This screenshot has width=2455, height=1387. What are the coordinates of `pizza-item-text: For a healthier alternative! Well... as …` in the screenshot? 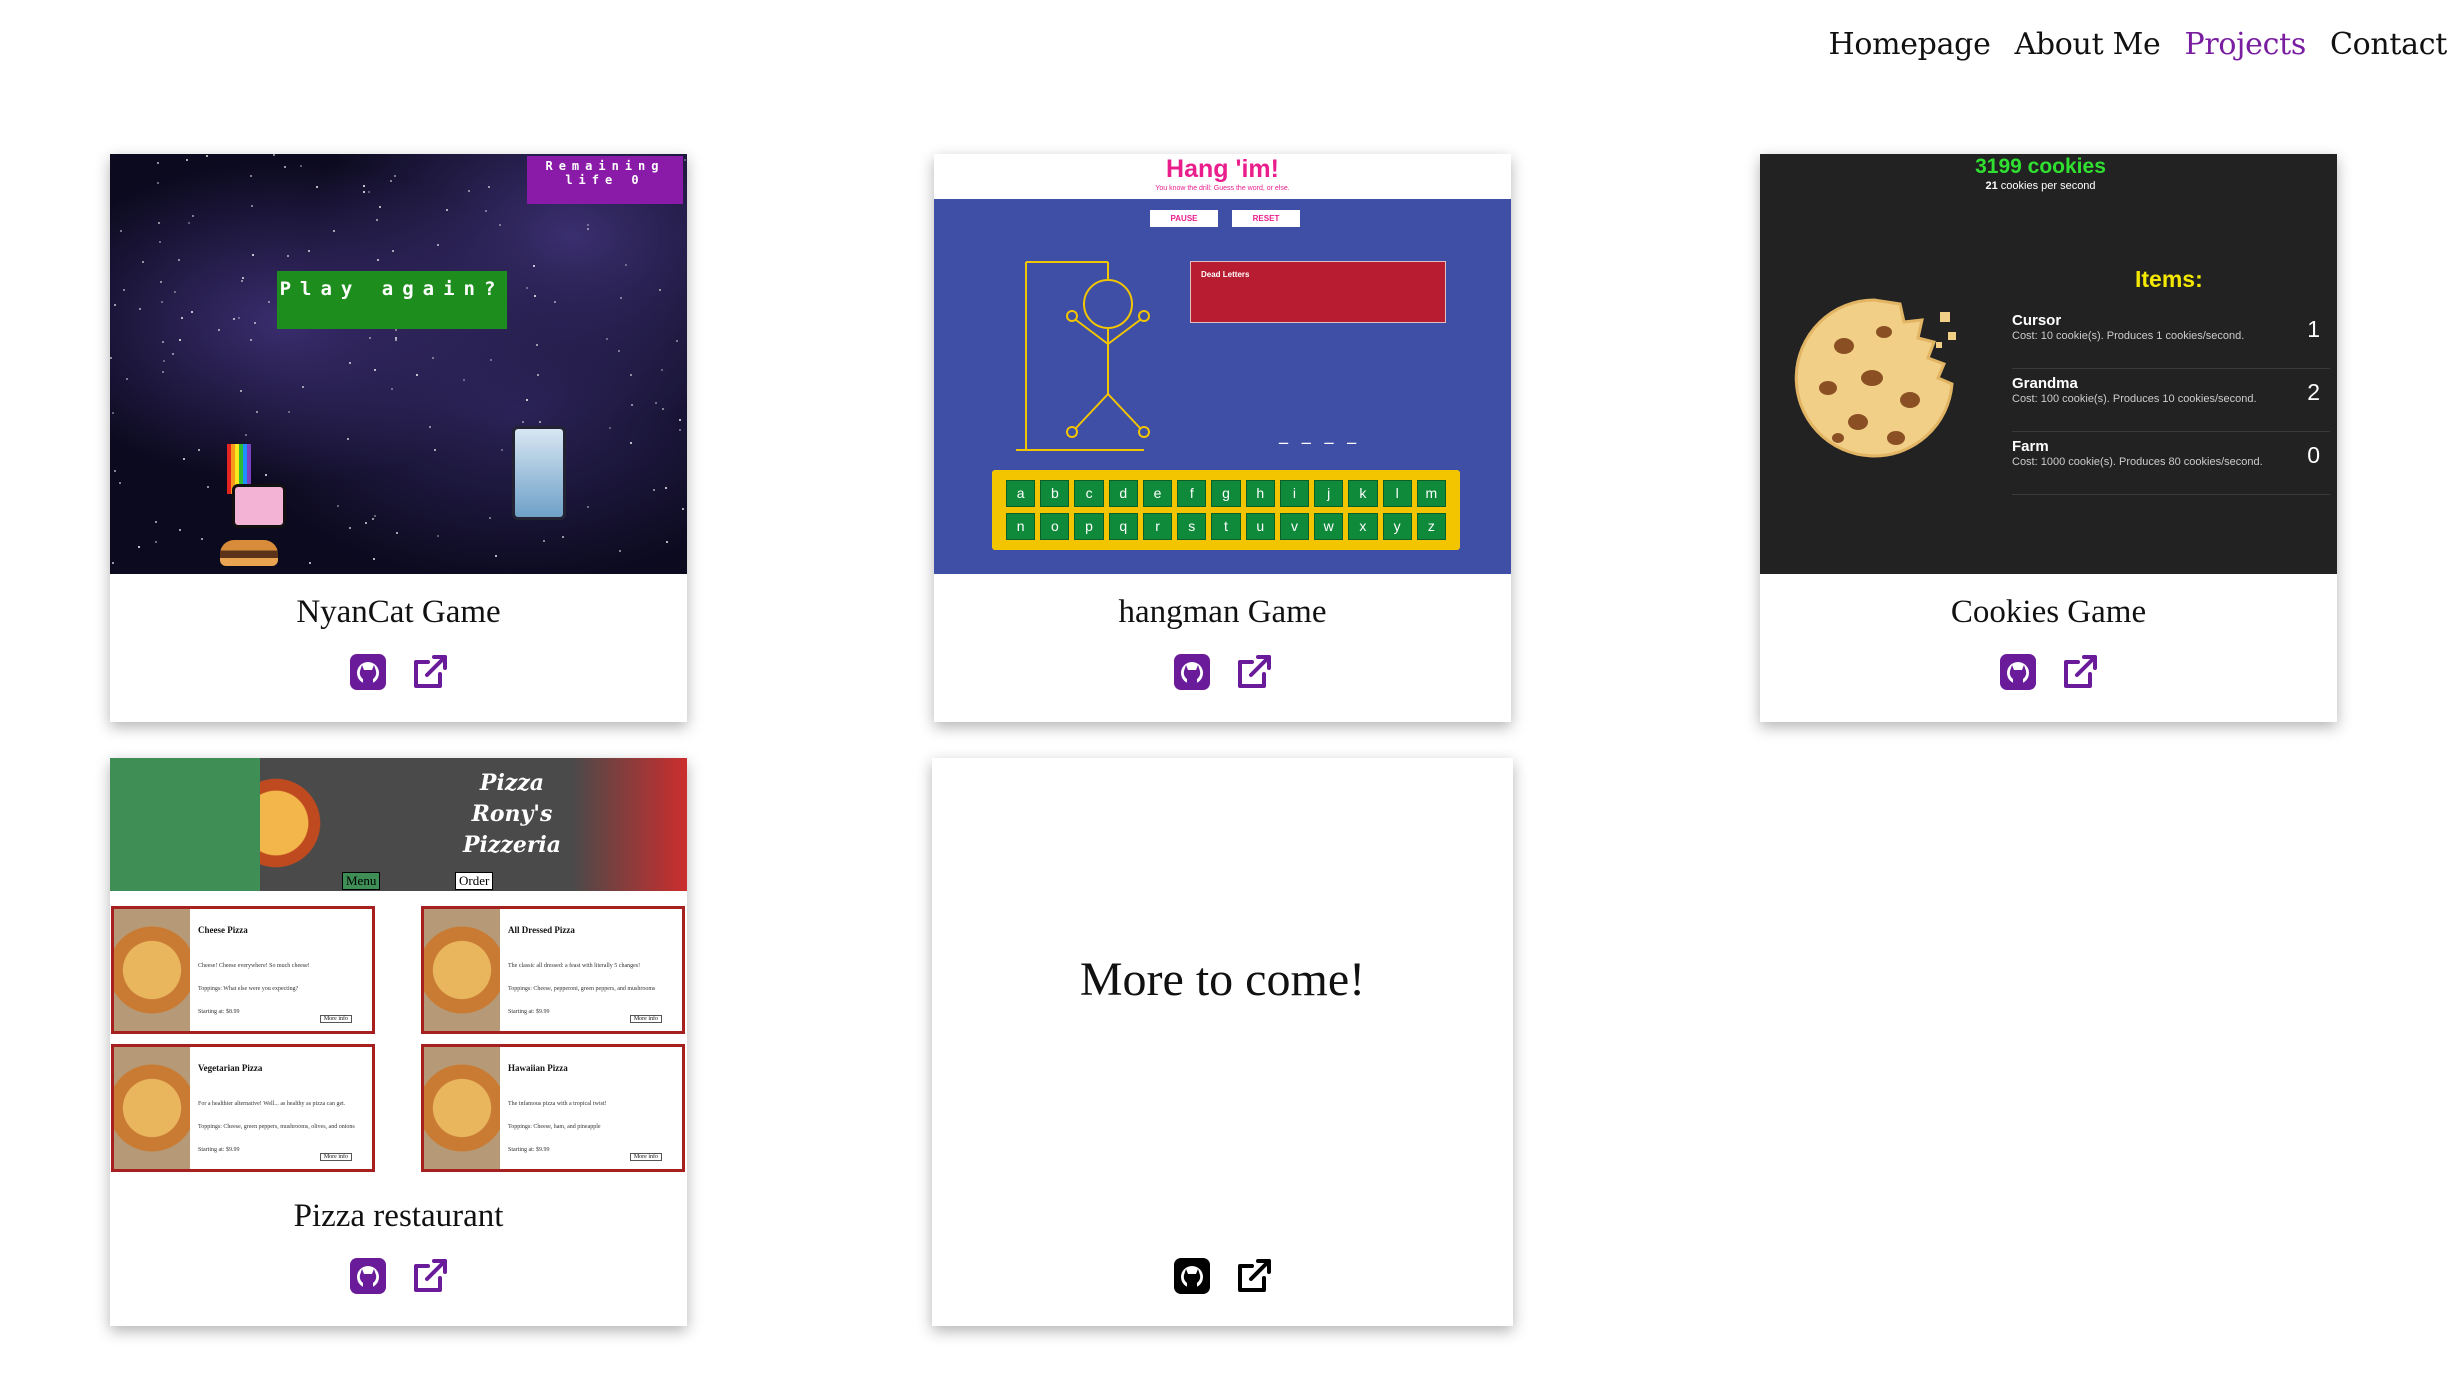 It's located at (283, 1127).